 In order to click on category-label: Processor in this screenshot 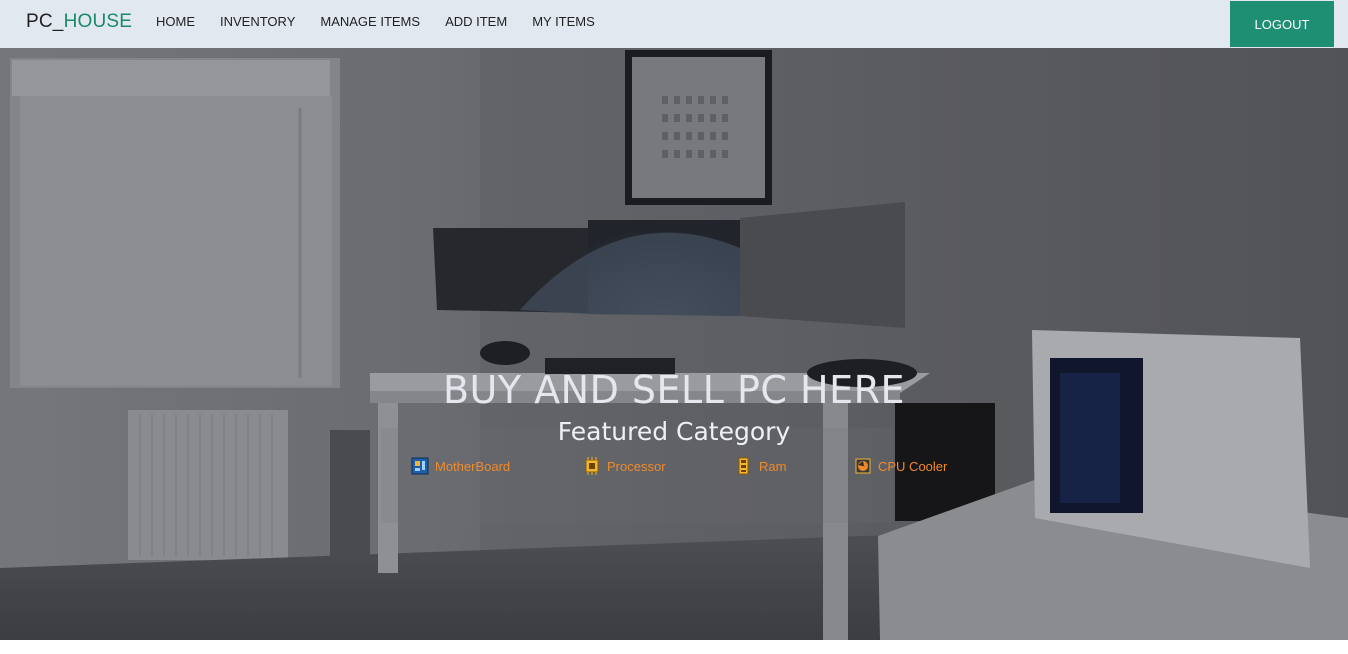, I will do `click(636, 466)`.